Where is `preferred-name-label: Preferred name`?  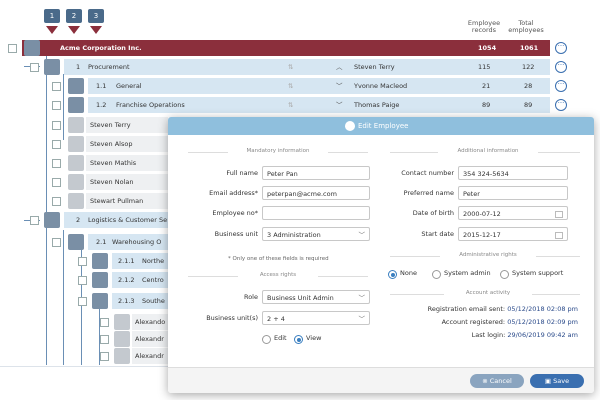 preferred-name-label: Preferred name is located at coordinates (428, 193).